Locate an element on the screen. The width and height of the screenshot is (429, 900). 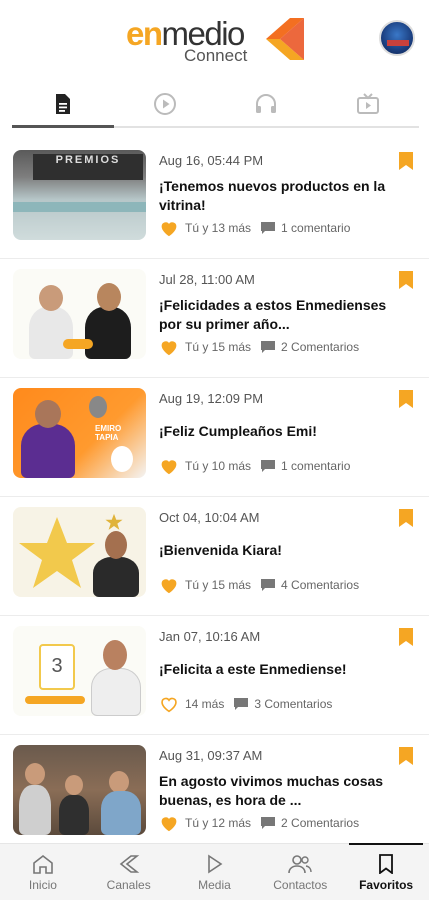
comments-count: 4 Comentarios is located at coordinates (320, 585).